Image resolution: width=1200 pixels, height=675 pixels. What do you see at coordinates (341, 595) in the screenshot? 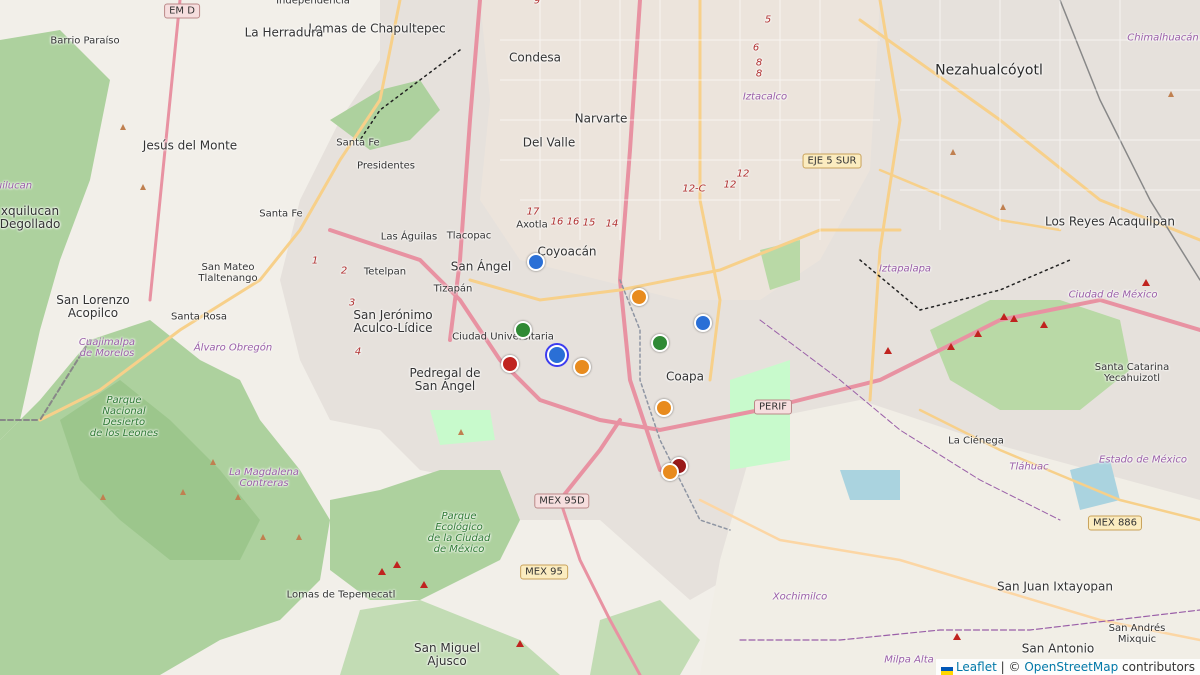
I see `place-label-lomas-tepemecatl: Lomas de Tepemecatl` at bounding box center [341, 595].